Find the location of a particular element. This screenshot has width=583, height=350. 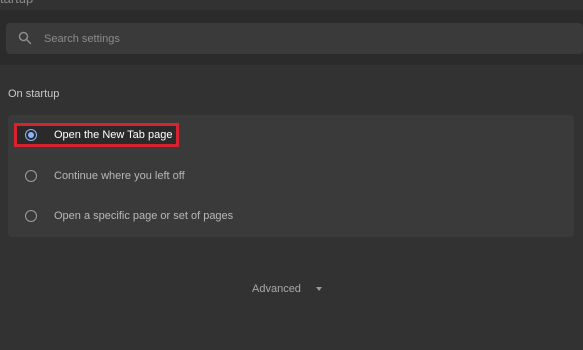

option-continue-where-left-off: Continue where you left off is located at coordinates (291, 176).